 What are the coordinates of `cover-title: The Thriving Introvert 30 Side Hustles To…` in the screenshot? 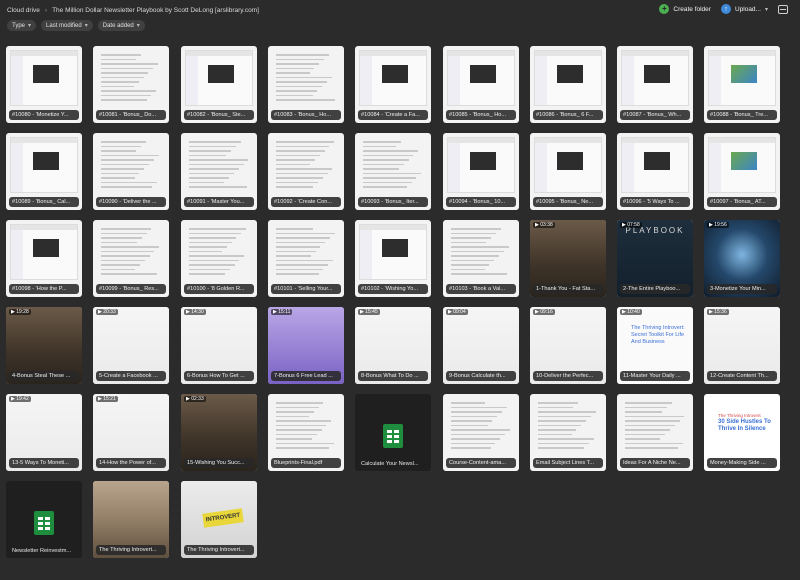 It's located at (745, 422).